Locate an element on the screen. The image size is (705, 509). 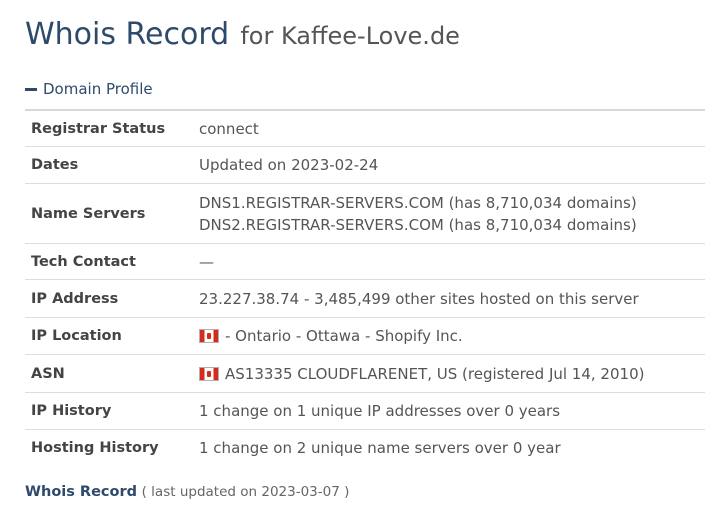
table-row: Registrar Status connect is located at coordinates (365, 128).